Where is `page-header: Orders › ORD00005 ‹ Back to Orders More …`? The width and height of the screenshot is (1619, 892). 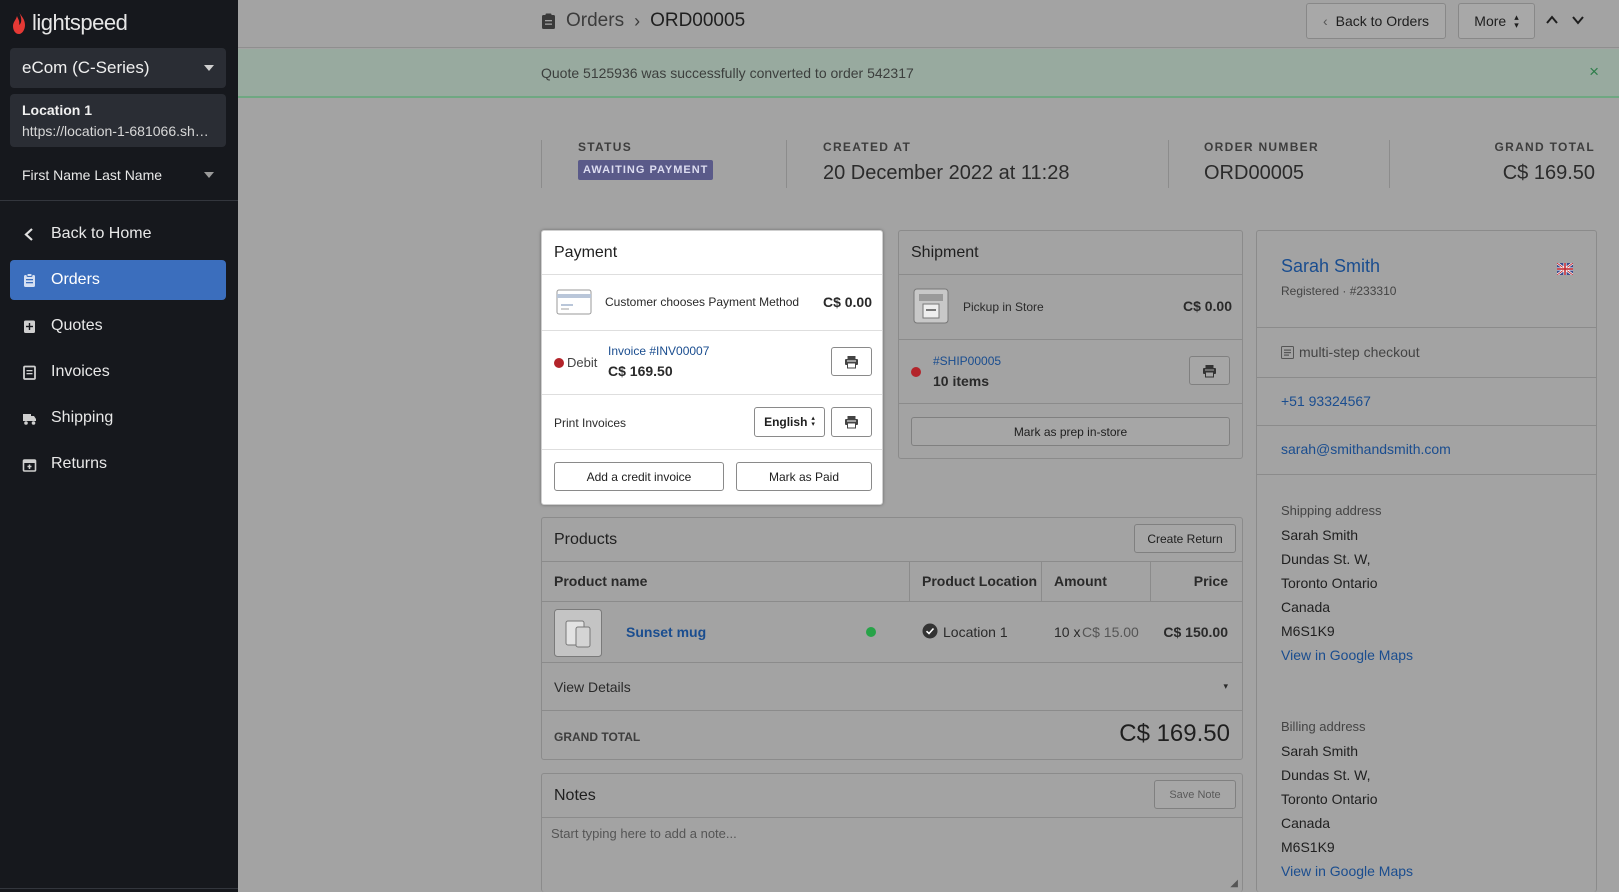 page-header: Orders › ORD00005 ‹ Back to Orders More … is located at coordinates (928, 24).